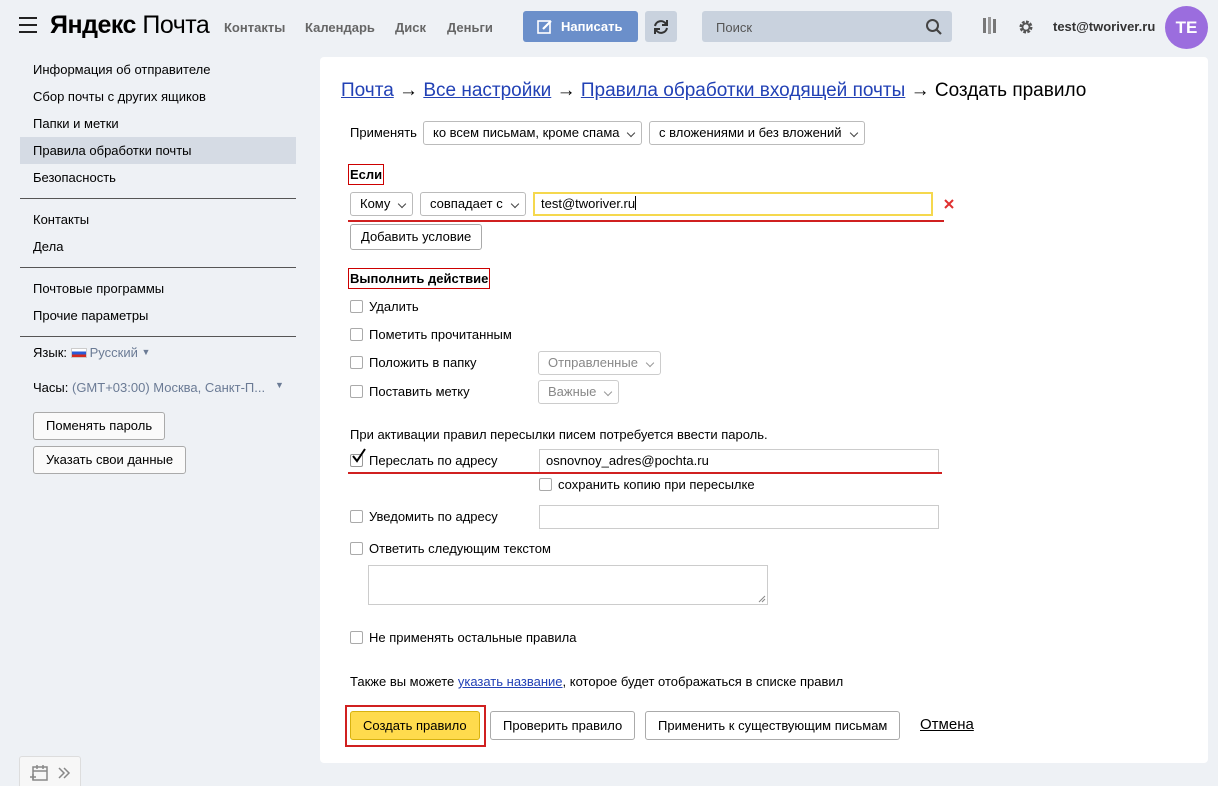 This screenshot has width=1218, height=786. What do you see at coordinates (415, 725) in the screenshot?
I see `create-rule-button: Создать правило` at bounding box center [415, 725].